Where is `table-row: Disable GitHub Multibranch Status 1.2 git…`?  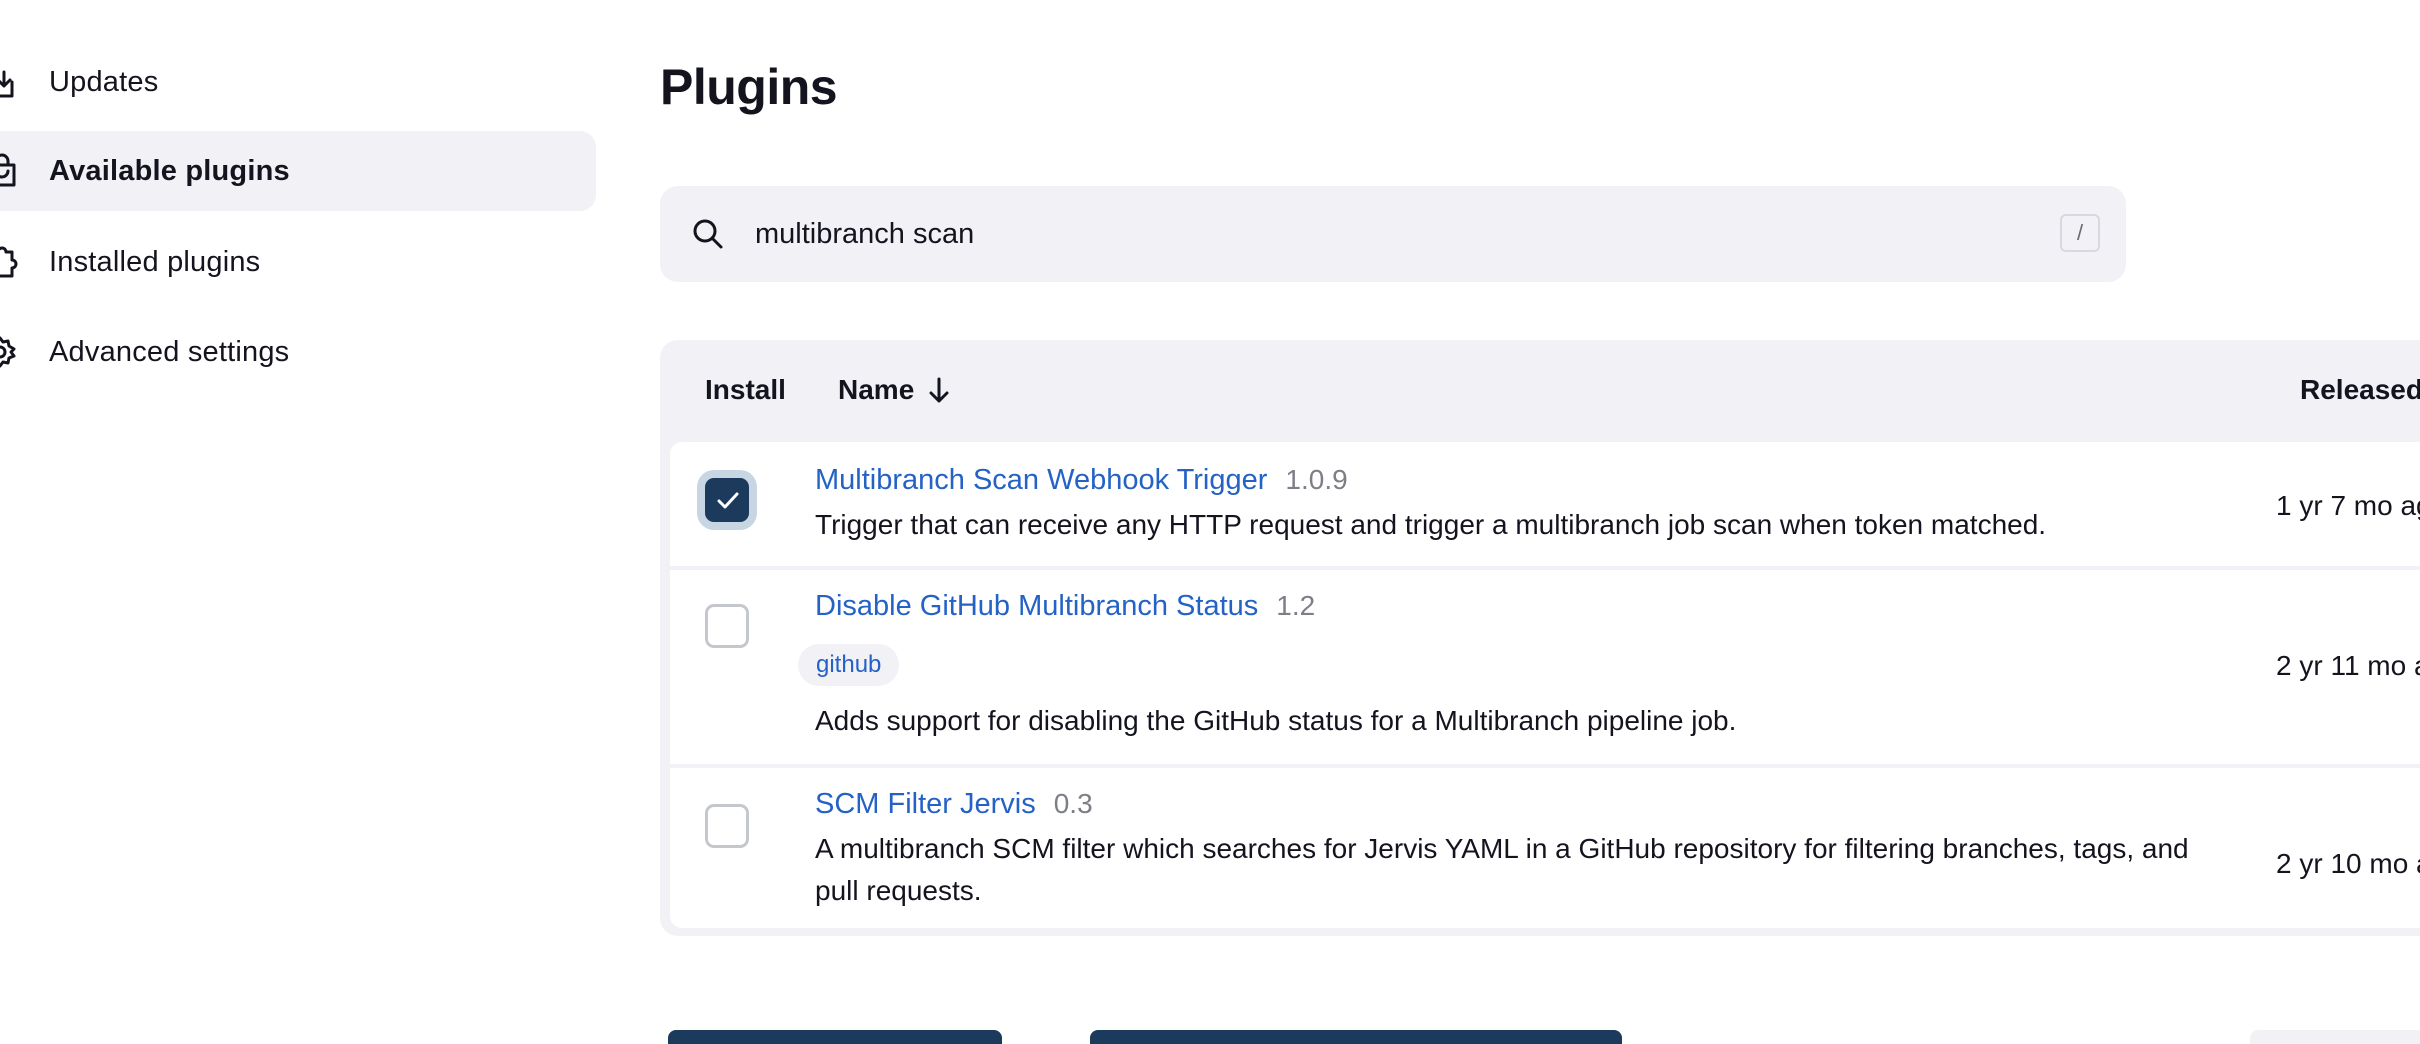
table-row: Disable GitHub Multibranch Status 1.2 git… is located at coordinates (1545, 667).